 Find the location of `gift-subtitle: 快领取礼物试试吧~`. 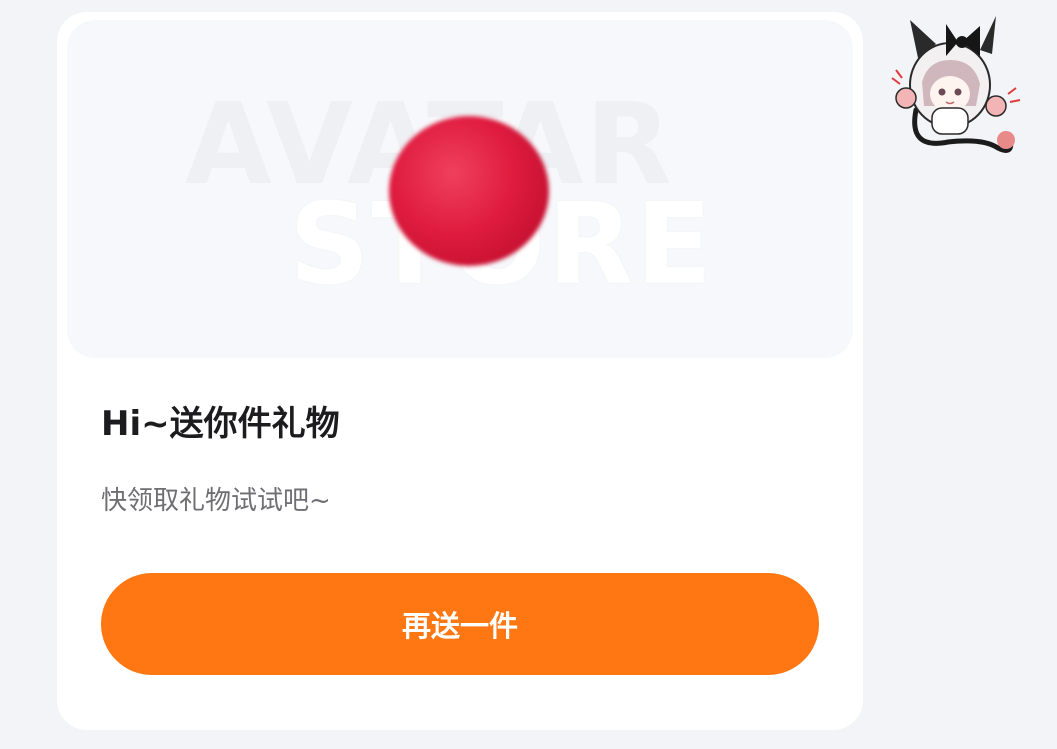

gift-subtitle: 快领取礼物试试吧~ is located at coordinates (216, 501).